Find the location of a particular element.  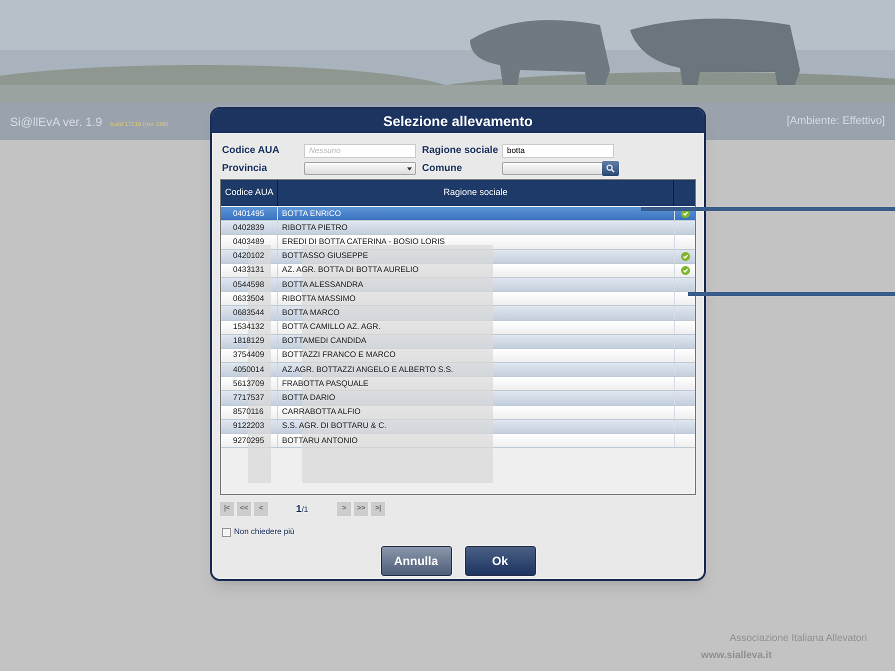

table-cell: BOTTA DARIO is located at coordinates (309, 398).